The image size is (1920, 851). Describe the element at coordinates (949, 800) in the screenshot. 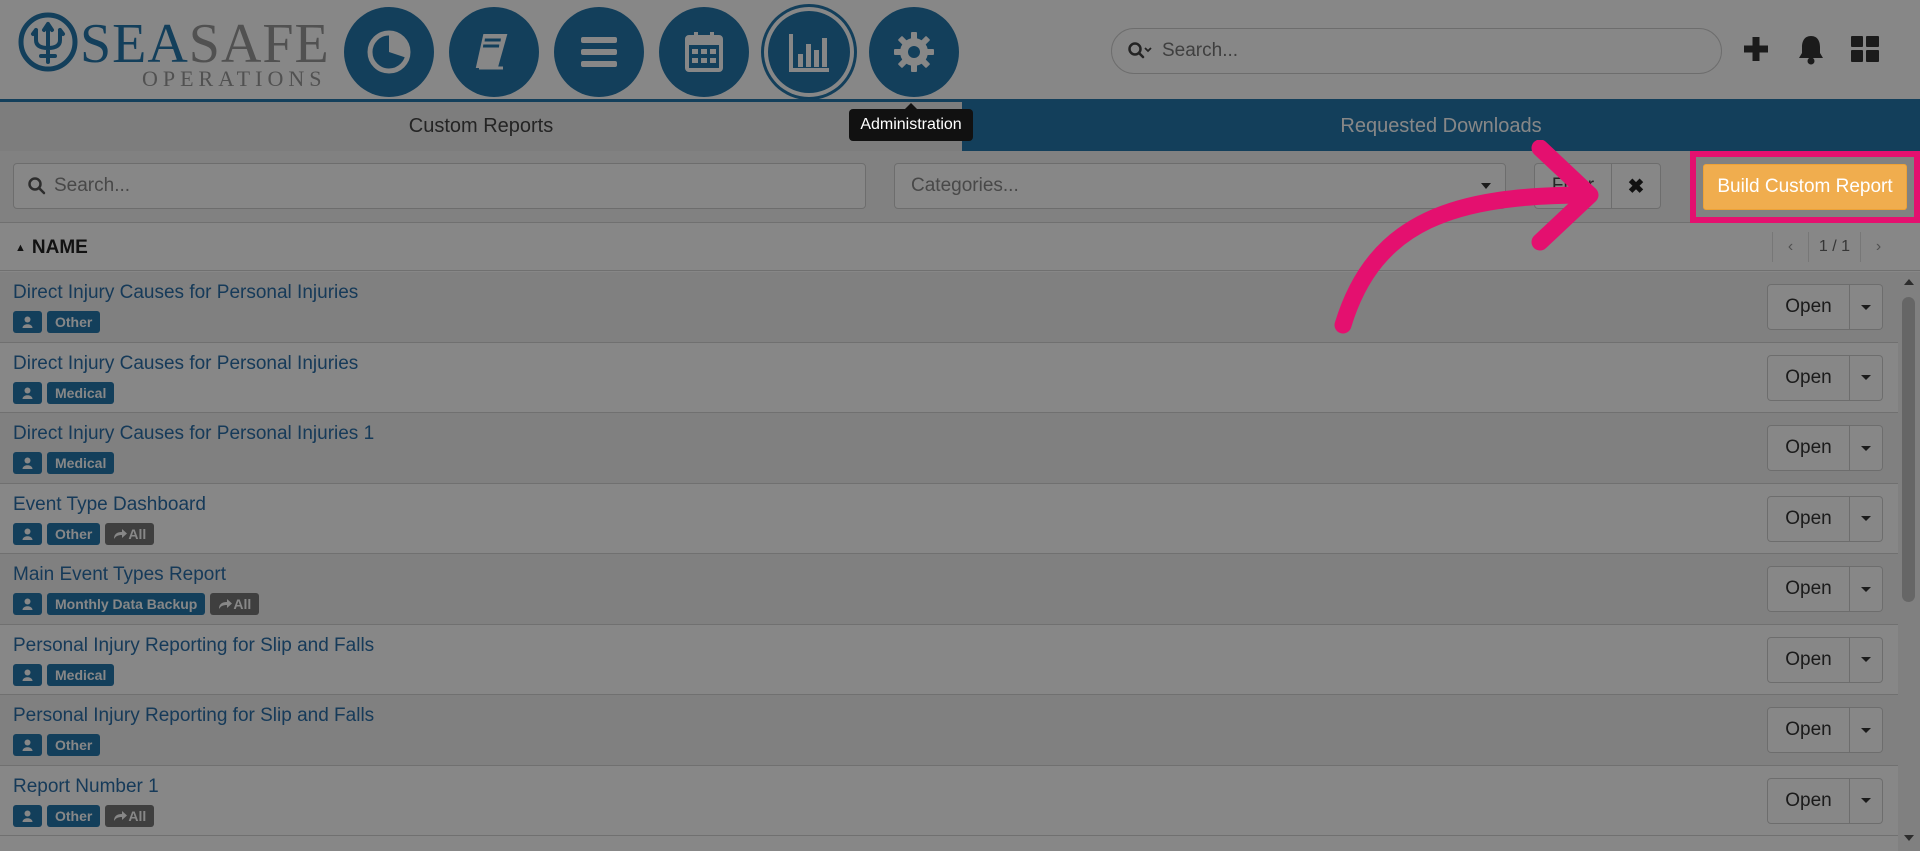

I see `report-row: Report Number 1 Other All Open` at that location.